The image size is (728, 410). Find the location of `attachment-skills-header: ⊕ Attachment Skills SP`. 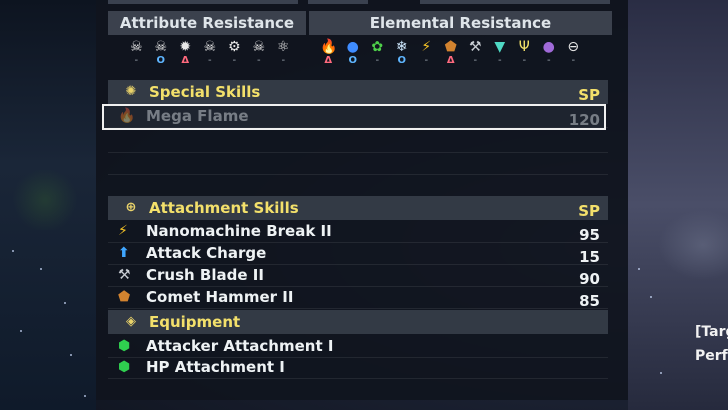

attachment-skills-header: ⊕ Attachment Skills SP is located at coordinates (358, 208).